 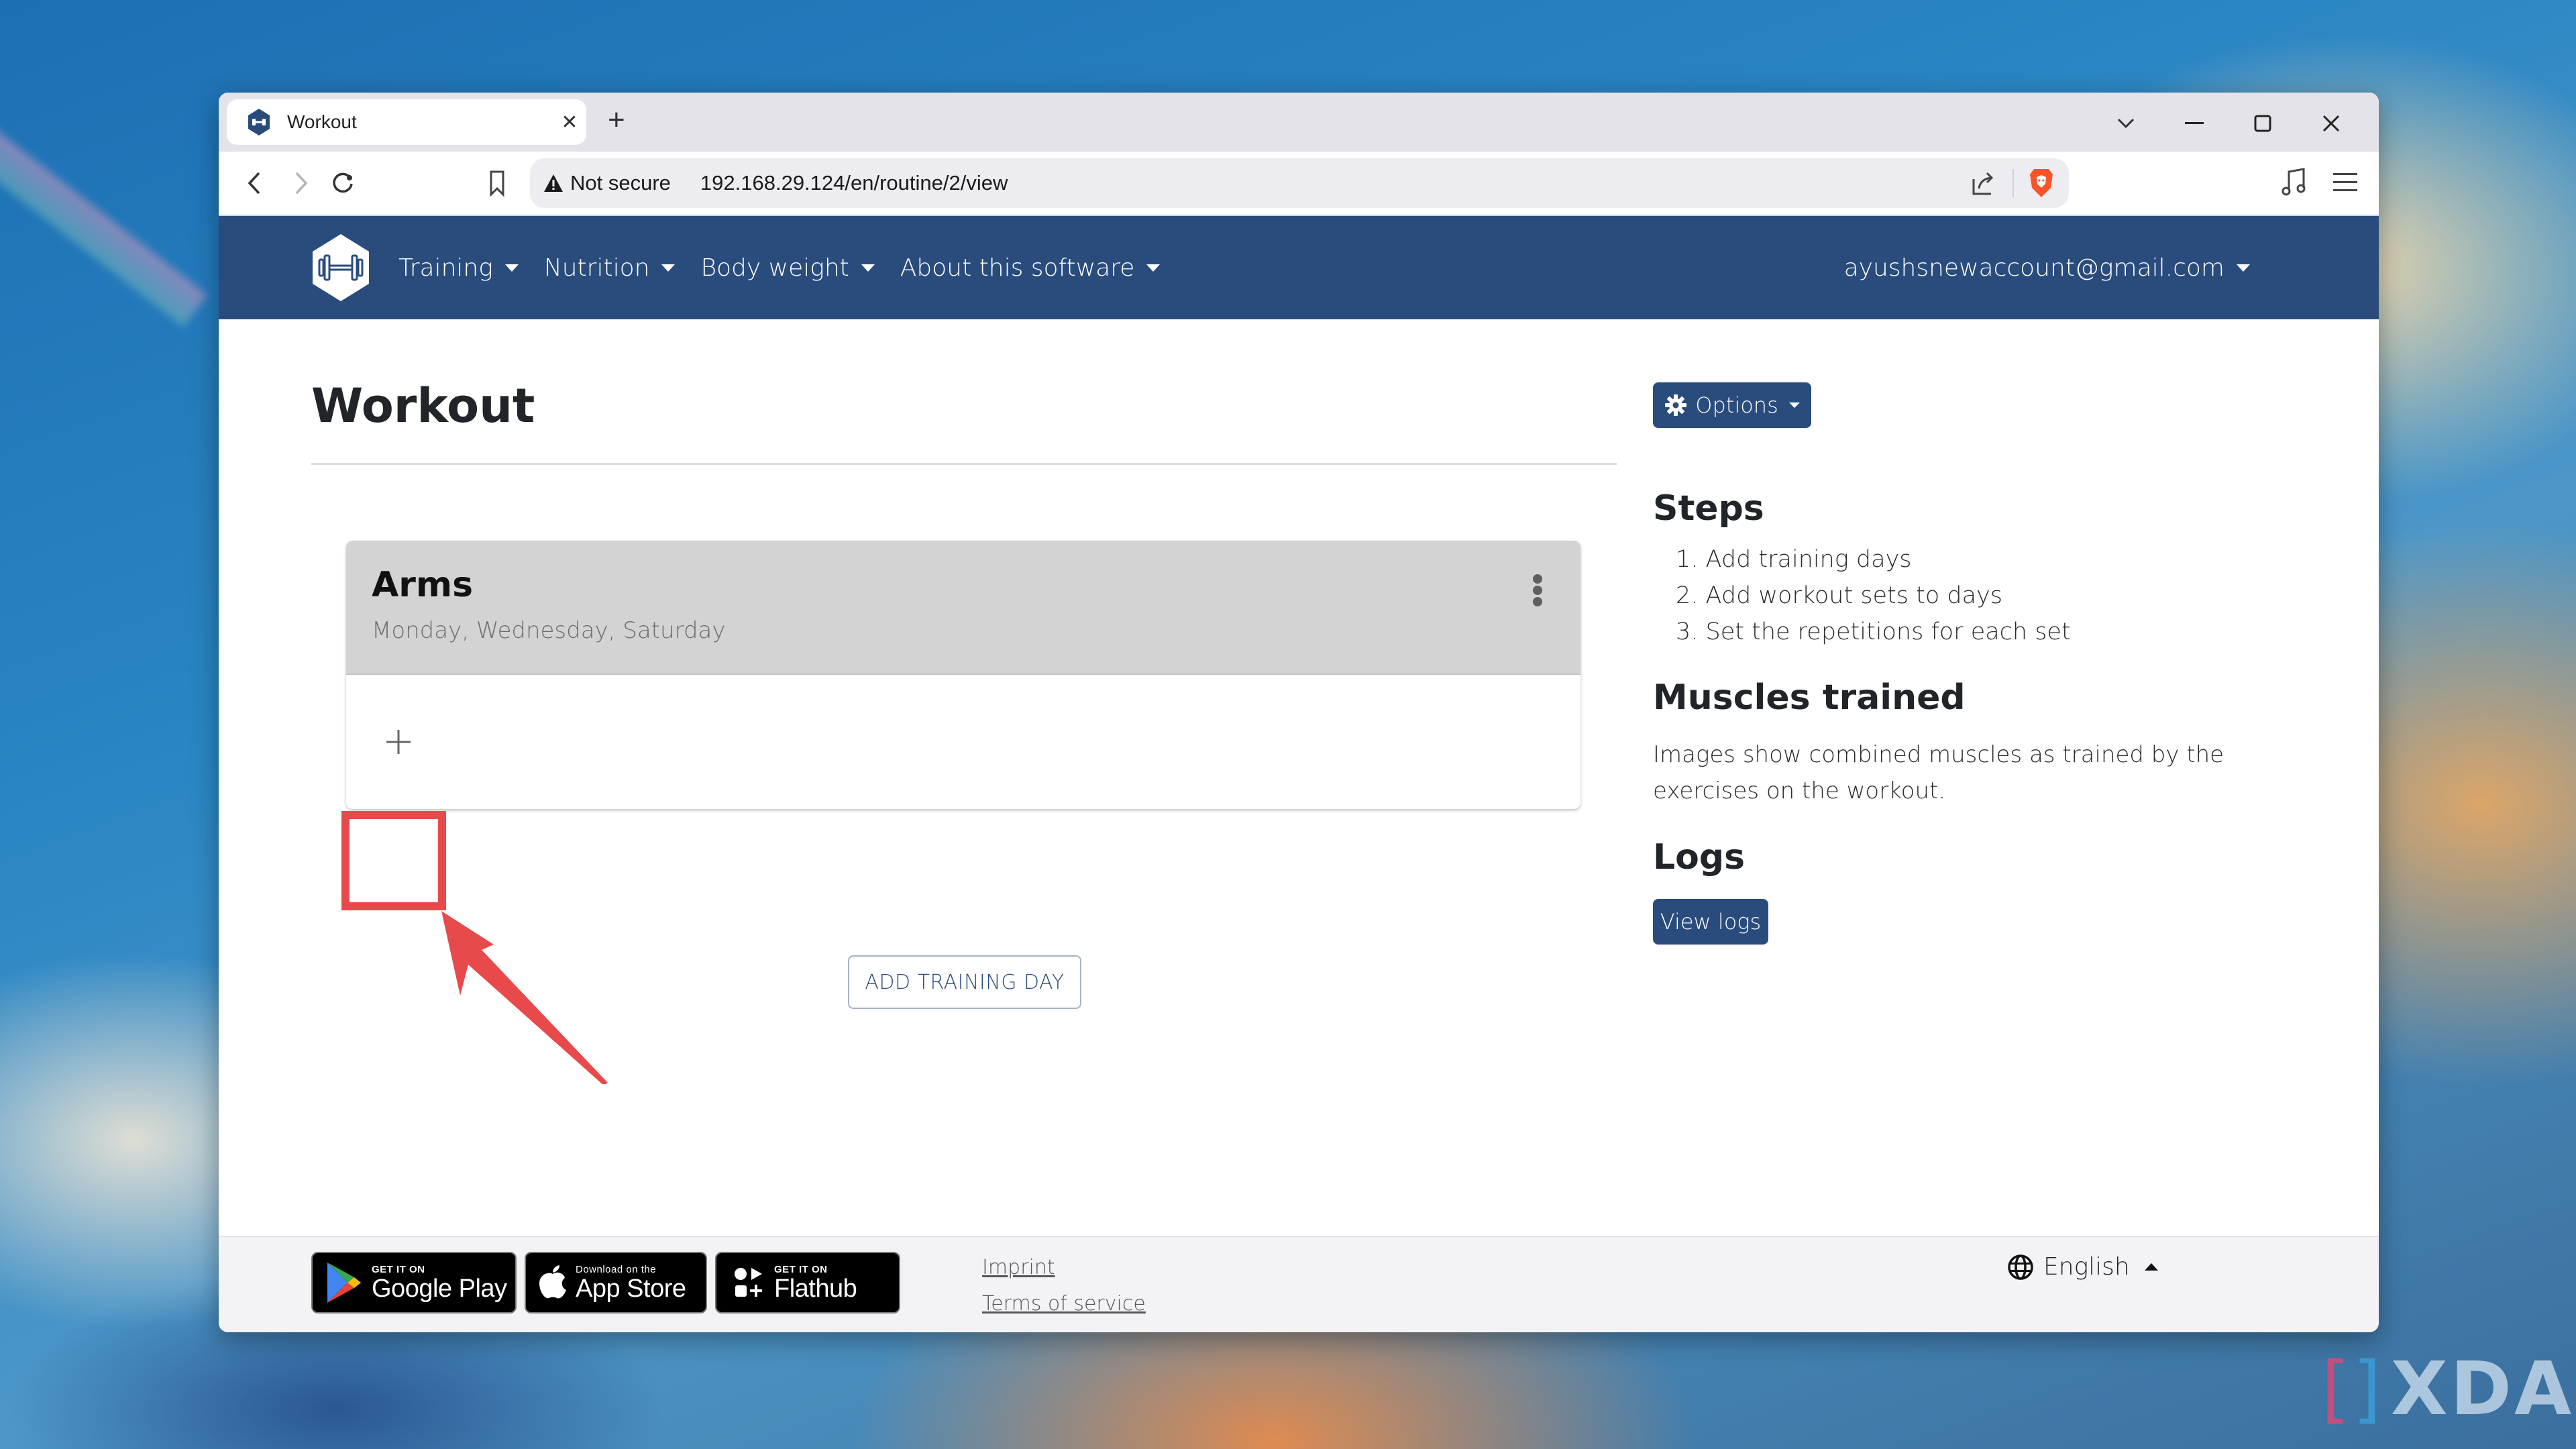 What do you see at coordinates (2331, 122) in the screenshot?
I see `close-window-icon` at bounding box center [2331, 122].